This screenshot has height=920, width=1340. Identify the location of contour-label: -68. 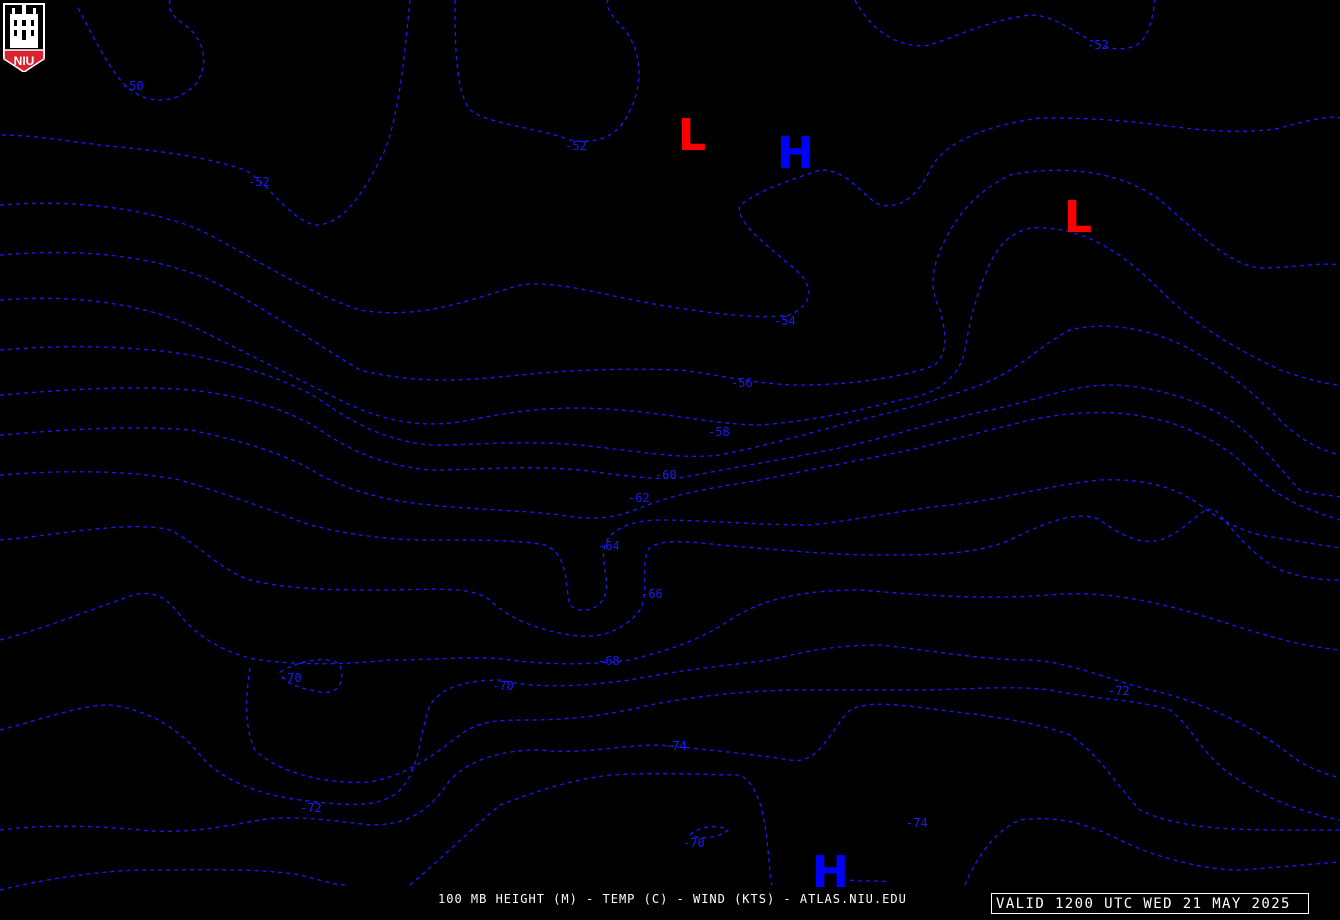
(609, 661).